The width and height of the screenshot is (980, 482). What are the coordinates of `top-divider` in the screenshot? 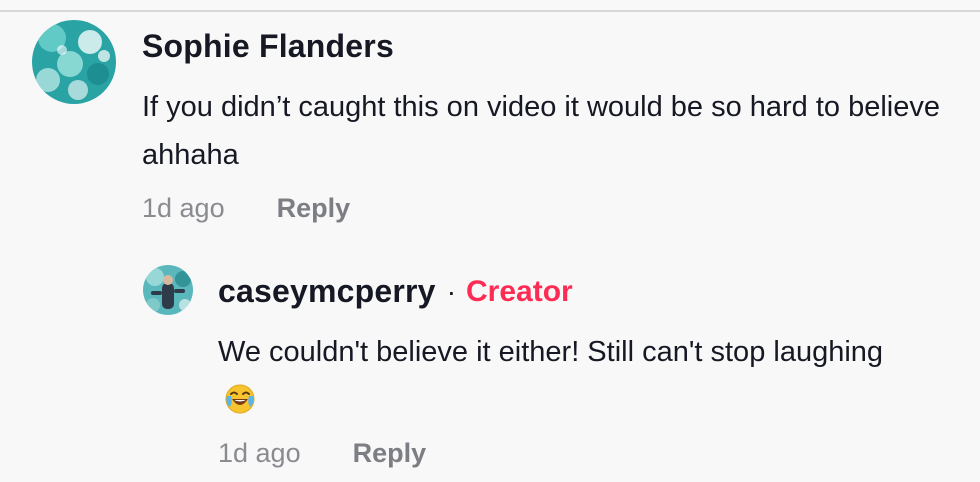 It's located at (490, 11).